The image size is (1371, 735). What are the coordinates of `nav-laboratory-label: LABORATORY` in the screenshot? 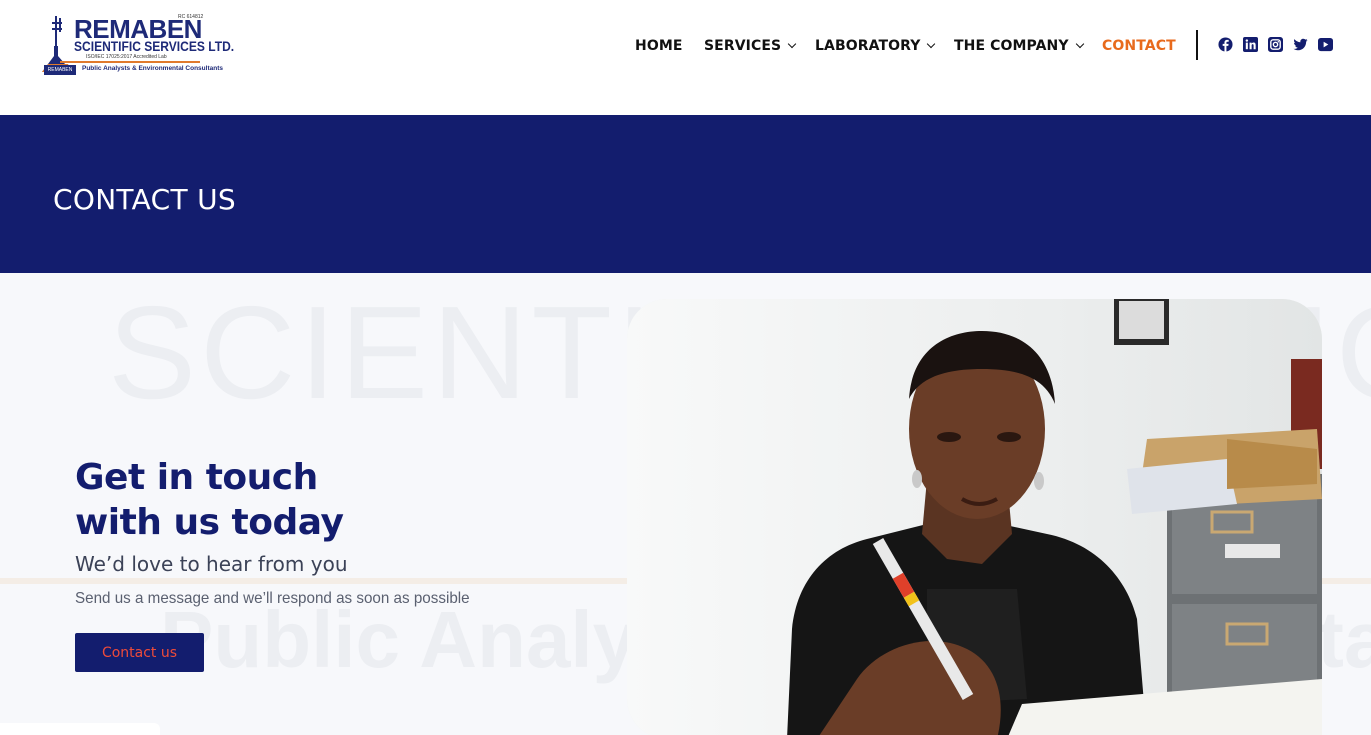 It's located at (868, 46).